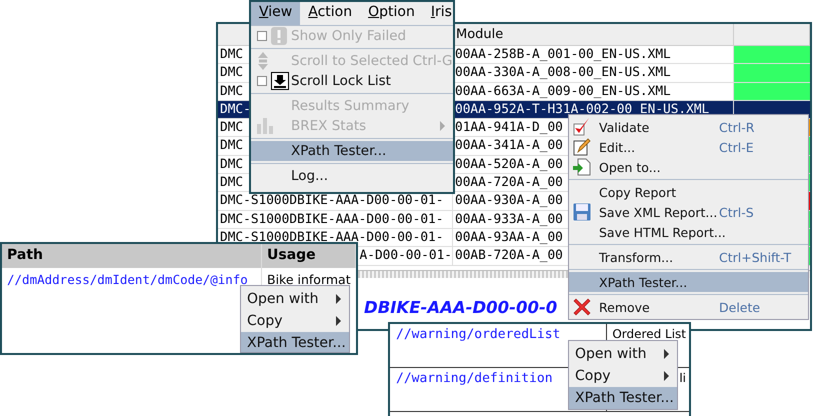 Image resolution: width=814 pixels, height=416 pixels. What do you see at coordinates (649, 334) in the screenshot?
I see `table-cell: Ordered List` at bounding box center [649, 334].